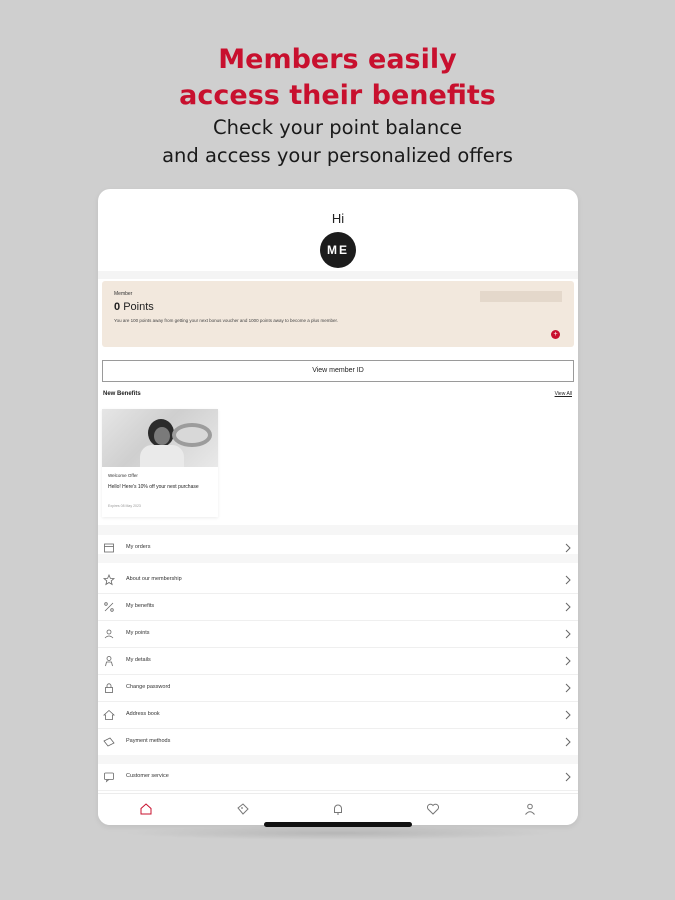 The image size is (675, 900). I want to click on points-value: 0, so click(117, 307).